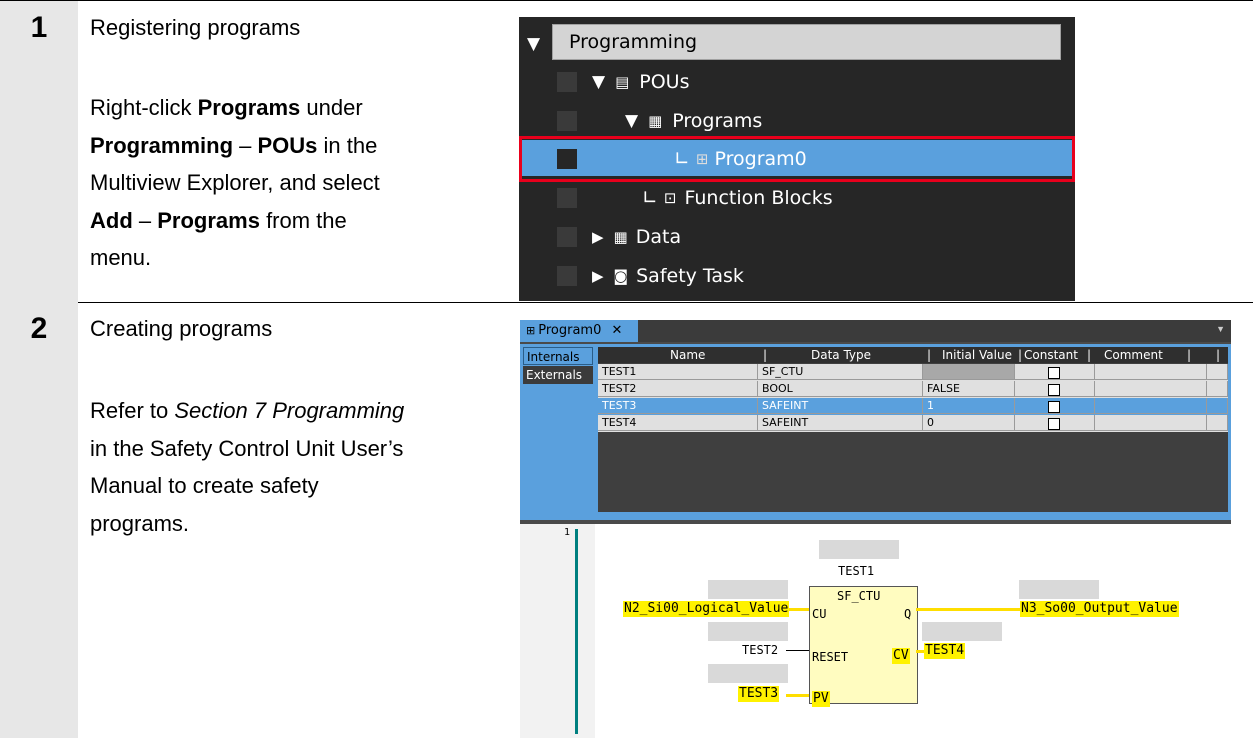 This screenshot has width=1253, height=738. Describe the element at coordinates (678, 423) in the screenshot. I see `cell-name: TEST4` at that location.